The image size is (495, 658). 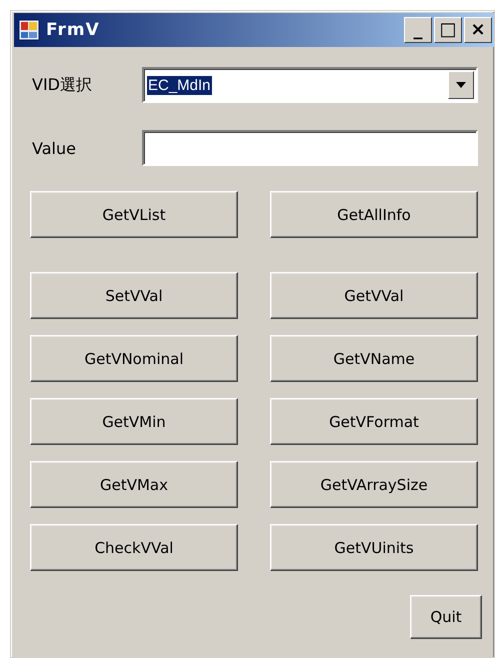 What do you see at coordinates (134, 295) in the screenshot?
I see `command-button: SetVVal` at bounding box center [134, 295].